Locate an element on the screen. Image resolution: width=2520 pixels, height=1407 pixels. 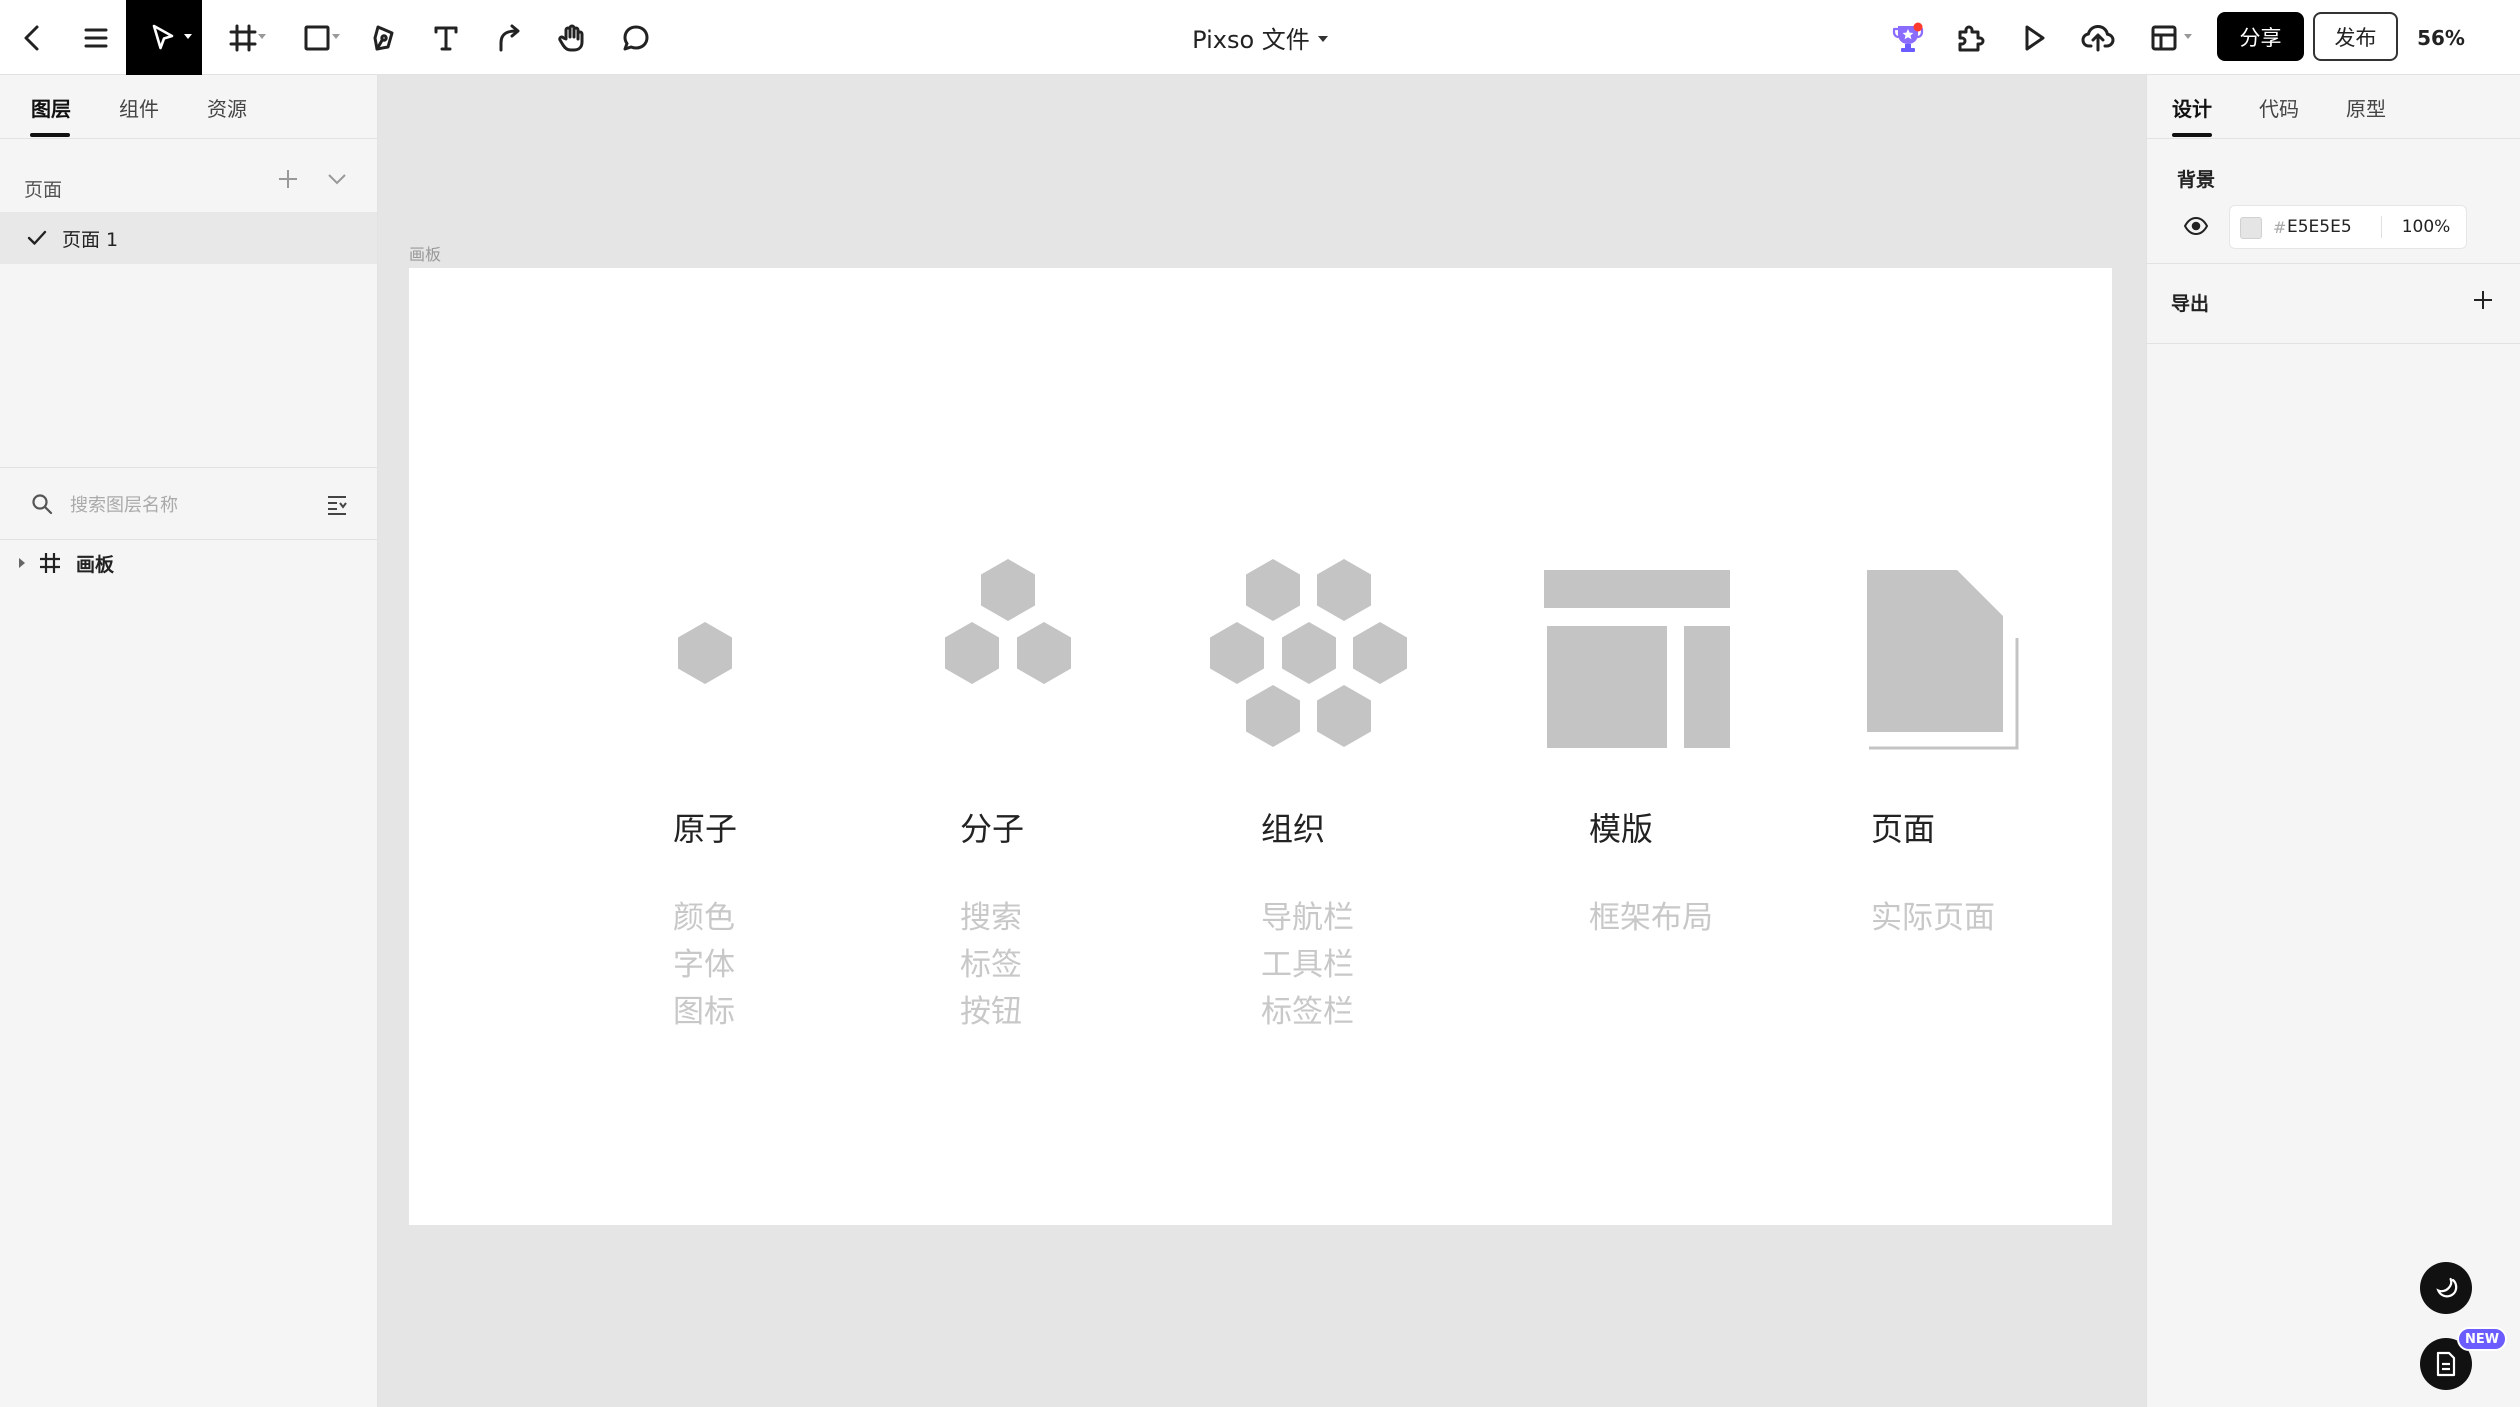
connector-tool-button is located at coordinates (510, 37).